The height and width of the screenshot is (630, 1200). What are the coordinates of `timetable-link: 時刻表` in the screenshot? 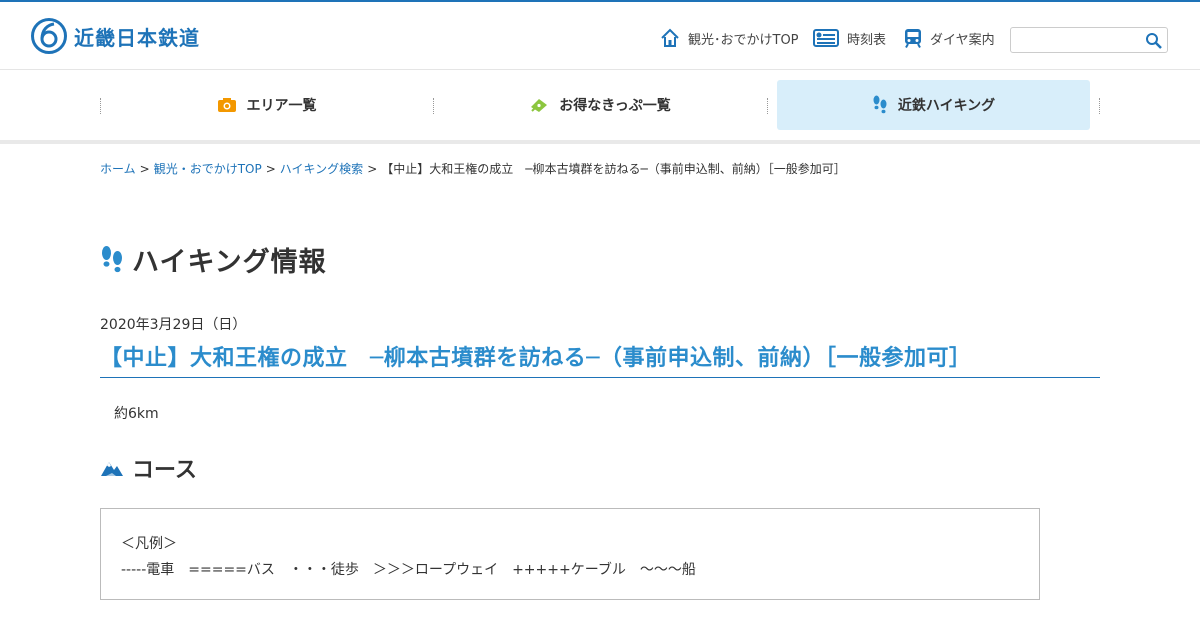 It's located at (849, 38).